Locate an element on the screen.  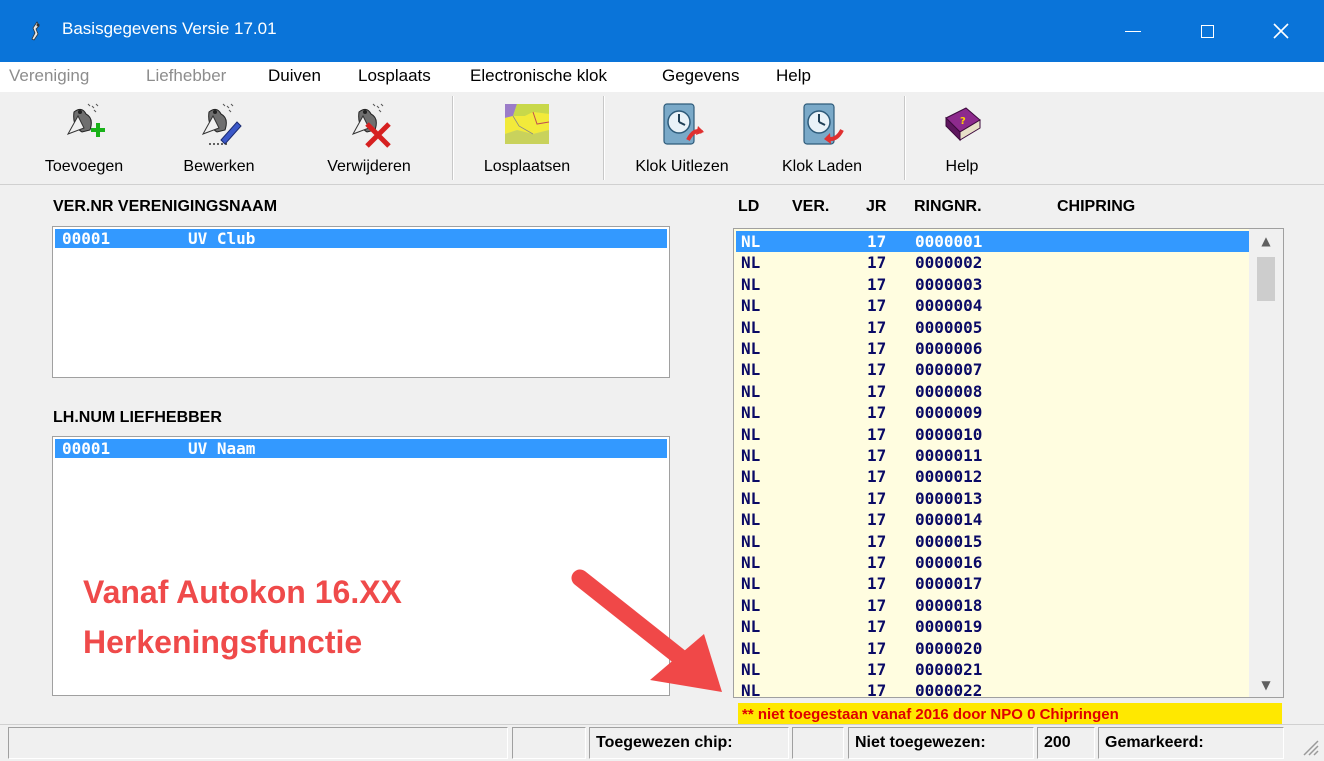
col-ver-nr: VER.NR is located at coordinates (83, 206).